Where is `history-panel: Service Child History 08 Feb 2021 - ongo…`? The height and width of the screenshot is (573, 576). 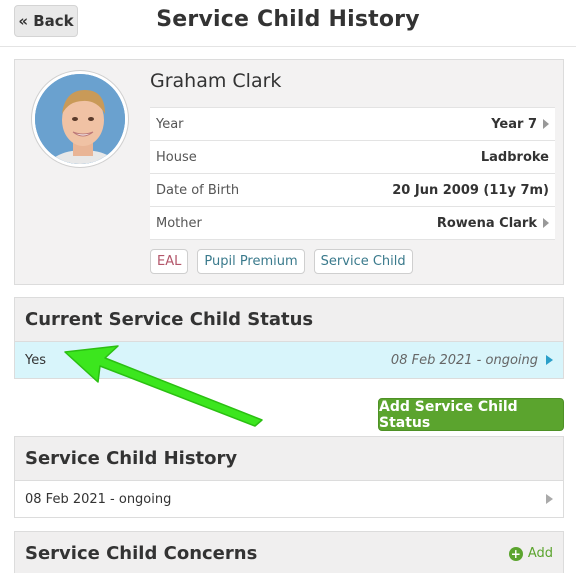
history-panel: Service Child History 08 Feb 2021 - ongo… is located at coordinates (289, 477).